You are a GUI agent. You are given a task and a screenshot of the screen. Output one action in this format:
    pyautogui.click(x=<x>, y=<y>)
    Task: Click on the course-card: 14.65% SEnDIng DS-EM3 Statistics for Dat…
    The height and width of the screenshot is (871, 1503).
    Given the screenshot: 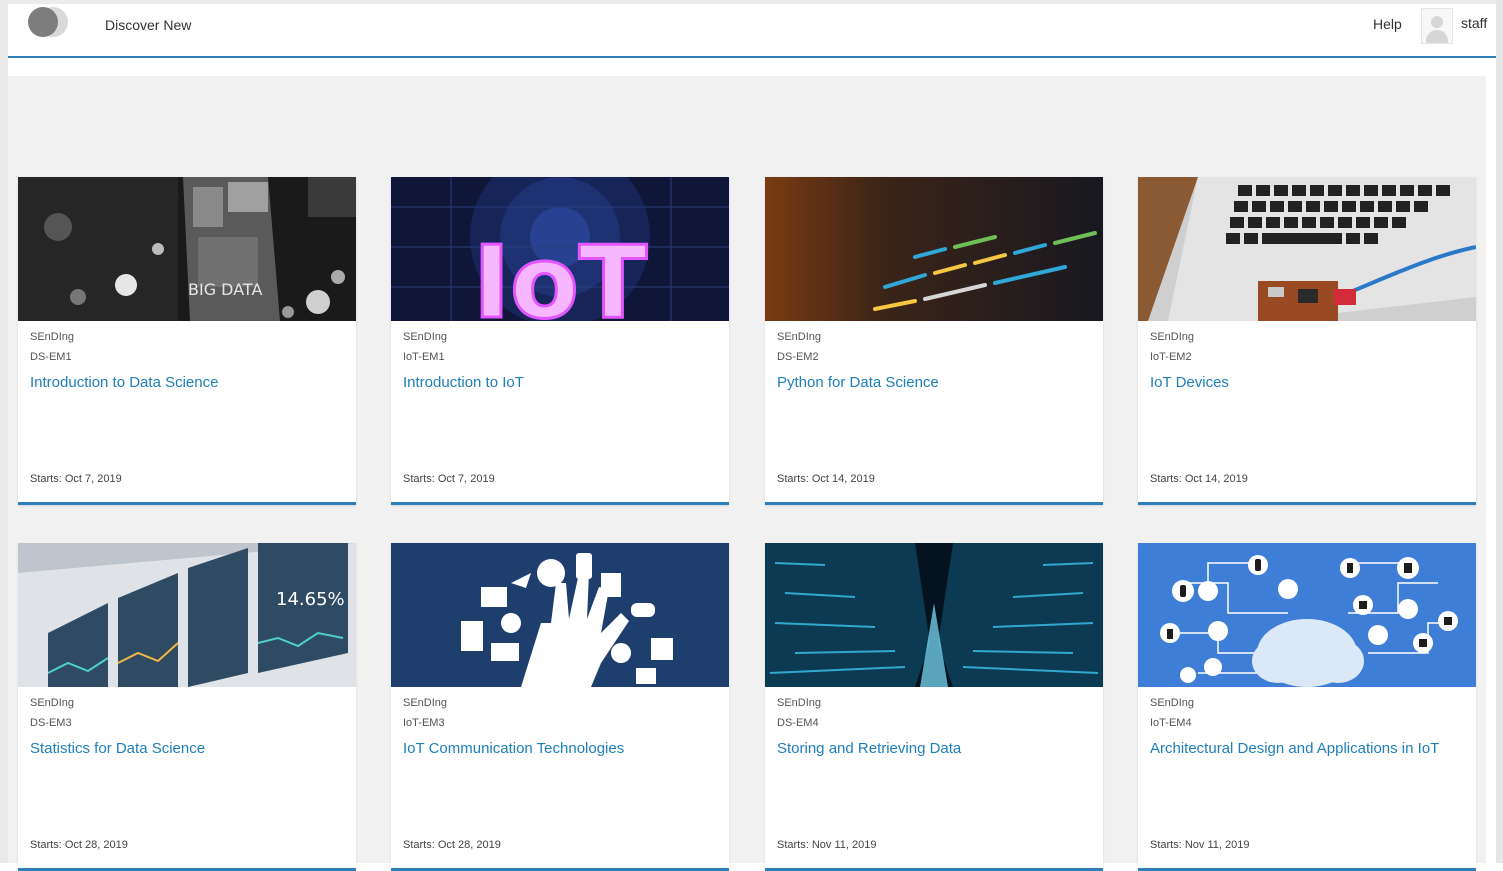 What is the action you would take?
    pyautogui.click(x=187, y=707)
    